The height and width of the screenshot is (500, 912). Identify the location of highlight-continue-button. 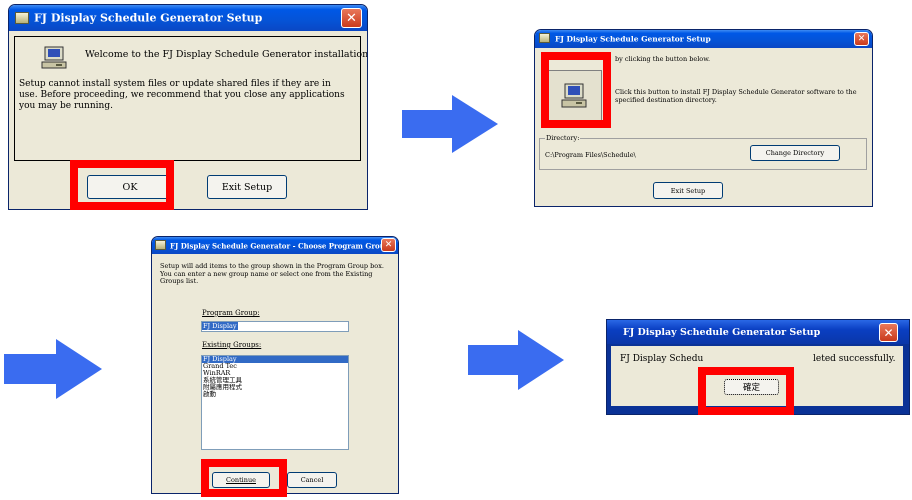
(244, 478).